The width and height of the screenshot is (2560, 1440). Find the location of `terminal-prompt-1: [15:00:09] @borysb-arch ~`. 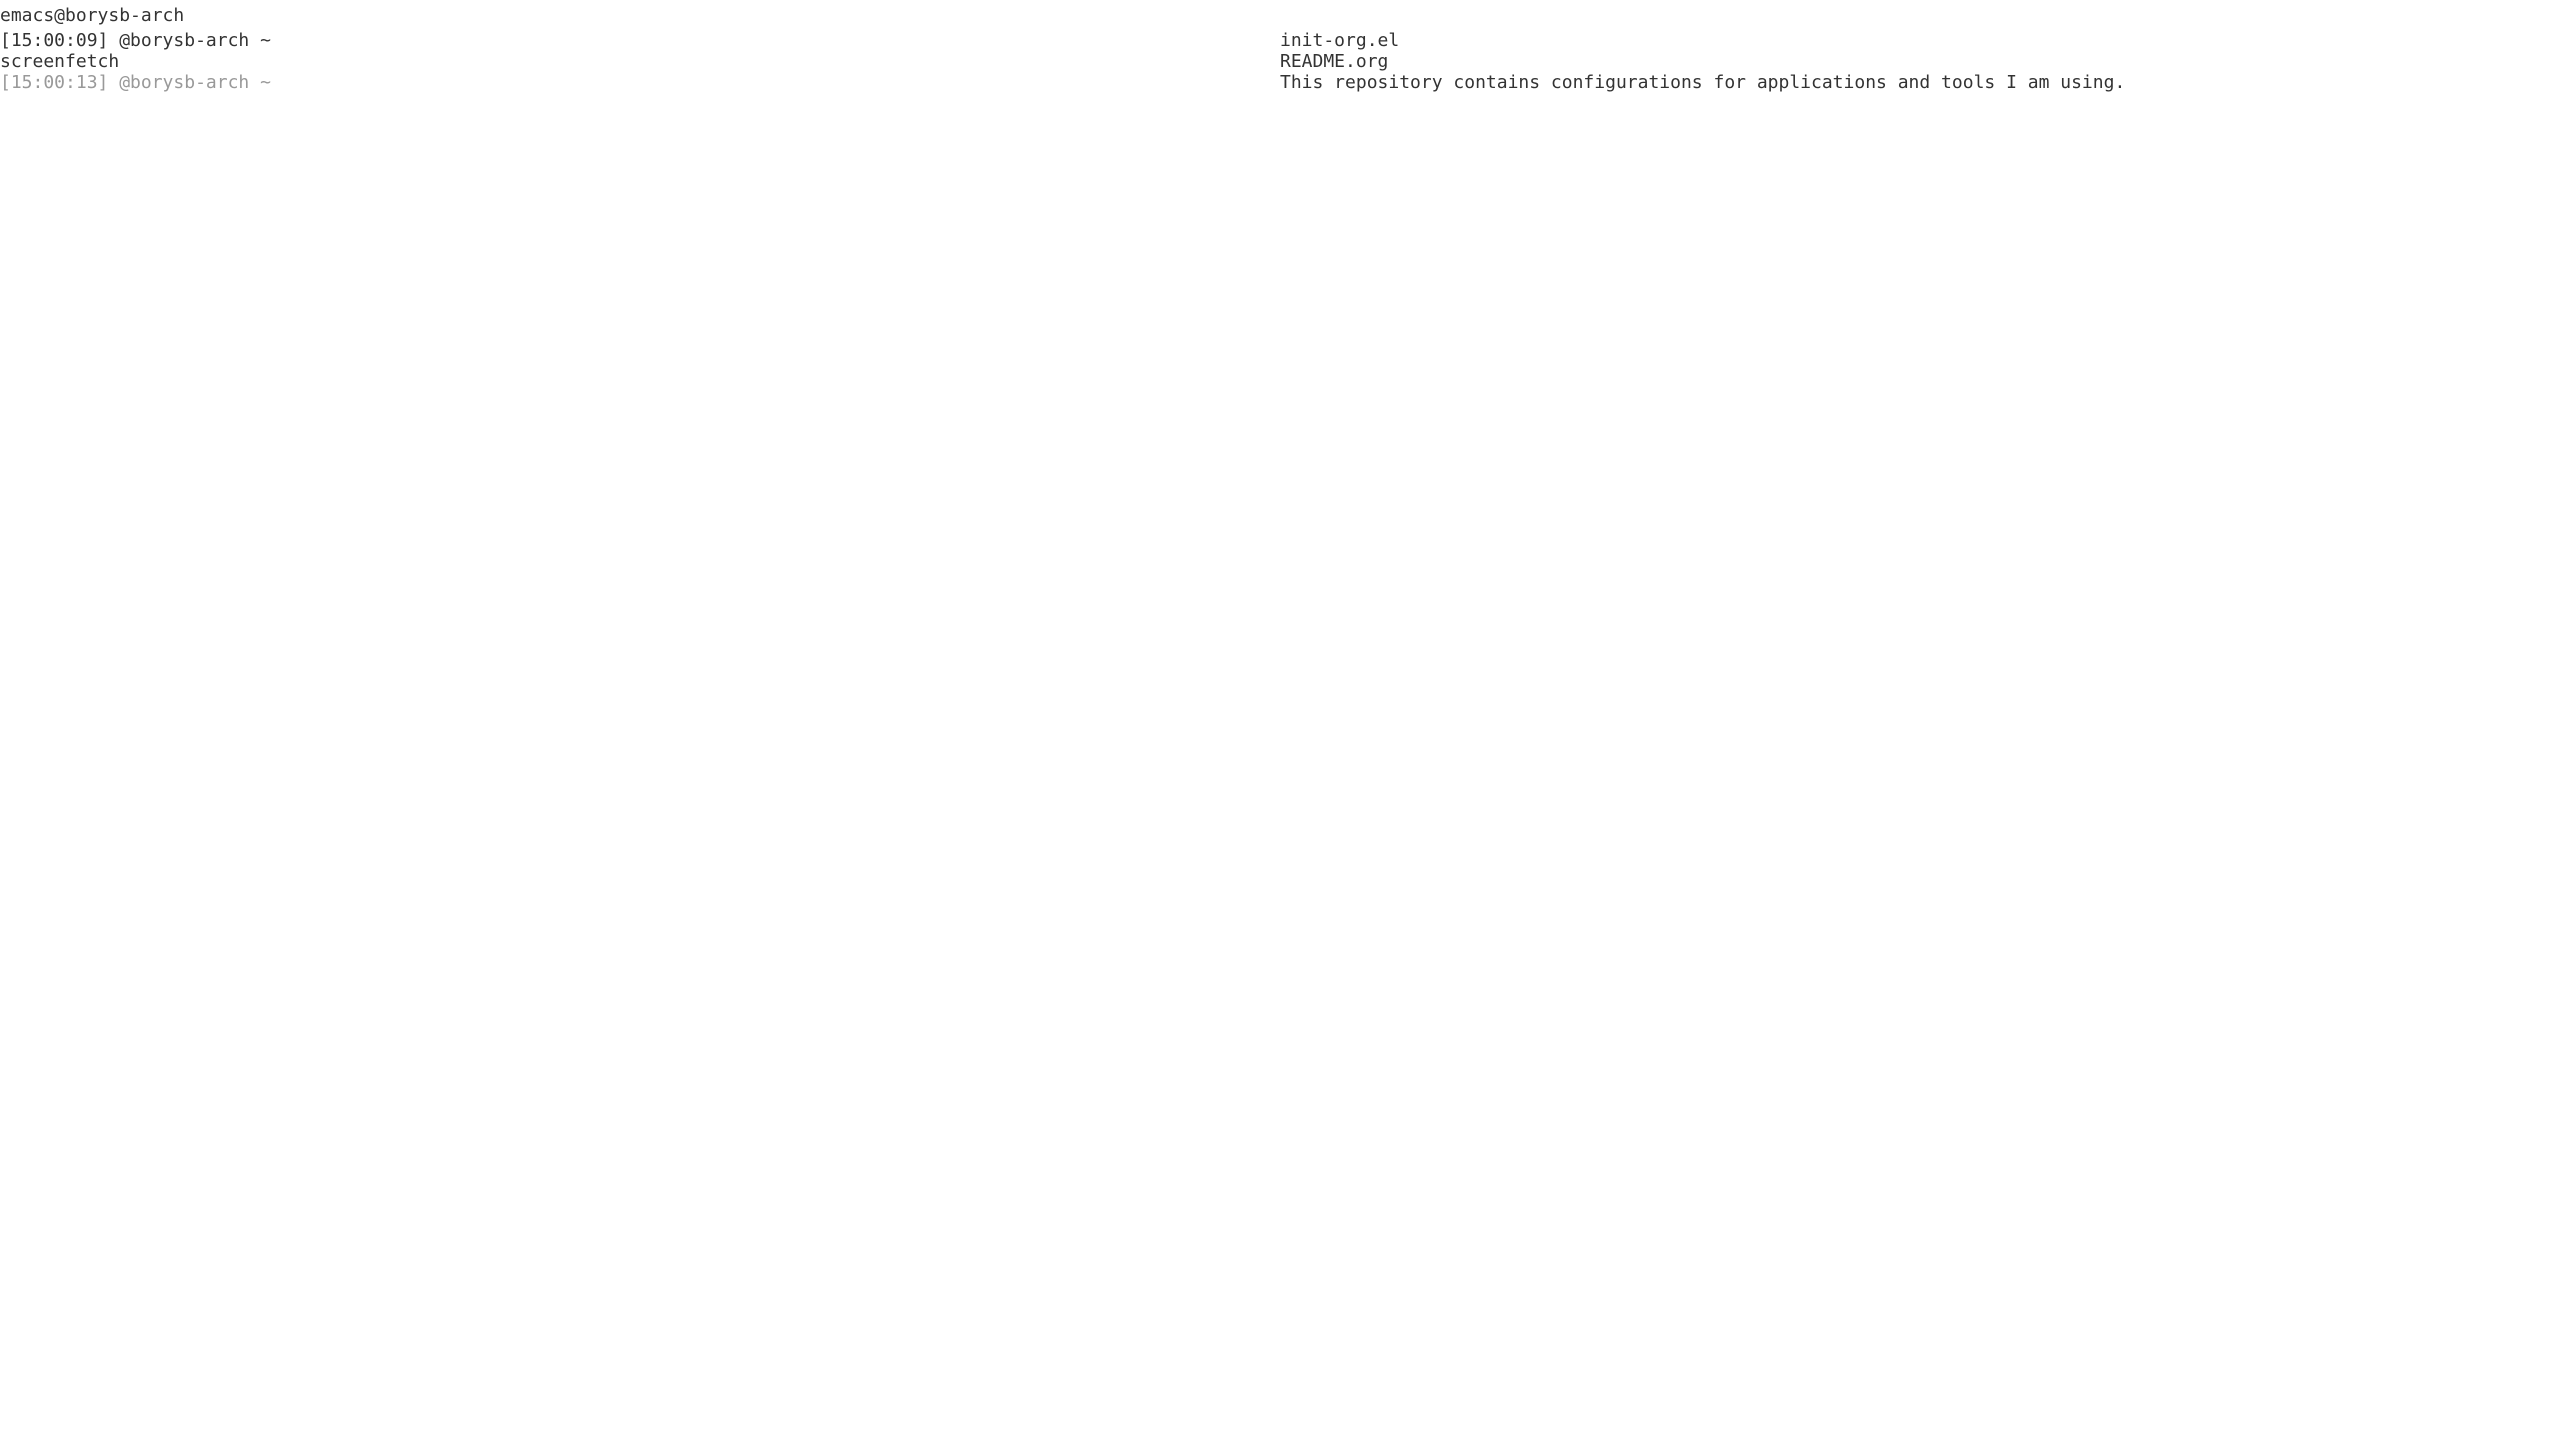

terminal-prompt-1: [15:00:09] @borysb-arch ~ is located at coordinates (135, 40).